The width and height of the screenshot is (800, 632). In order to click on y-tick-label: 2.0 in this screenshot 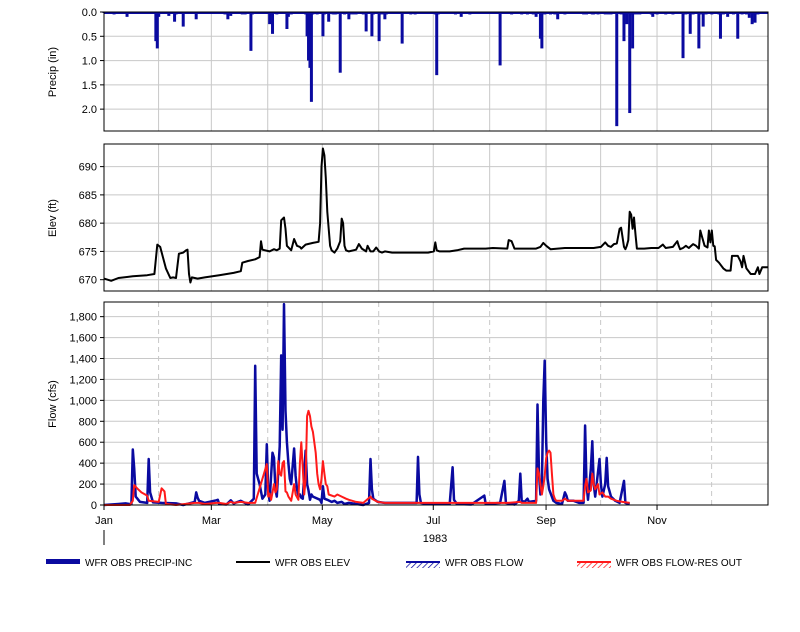, I will do `click(89, 110)`.